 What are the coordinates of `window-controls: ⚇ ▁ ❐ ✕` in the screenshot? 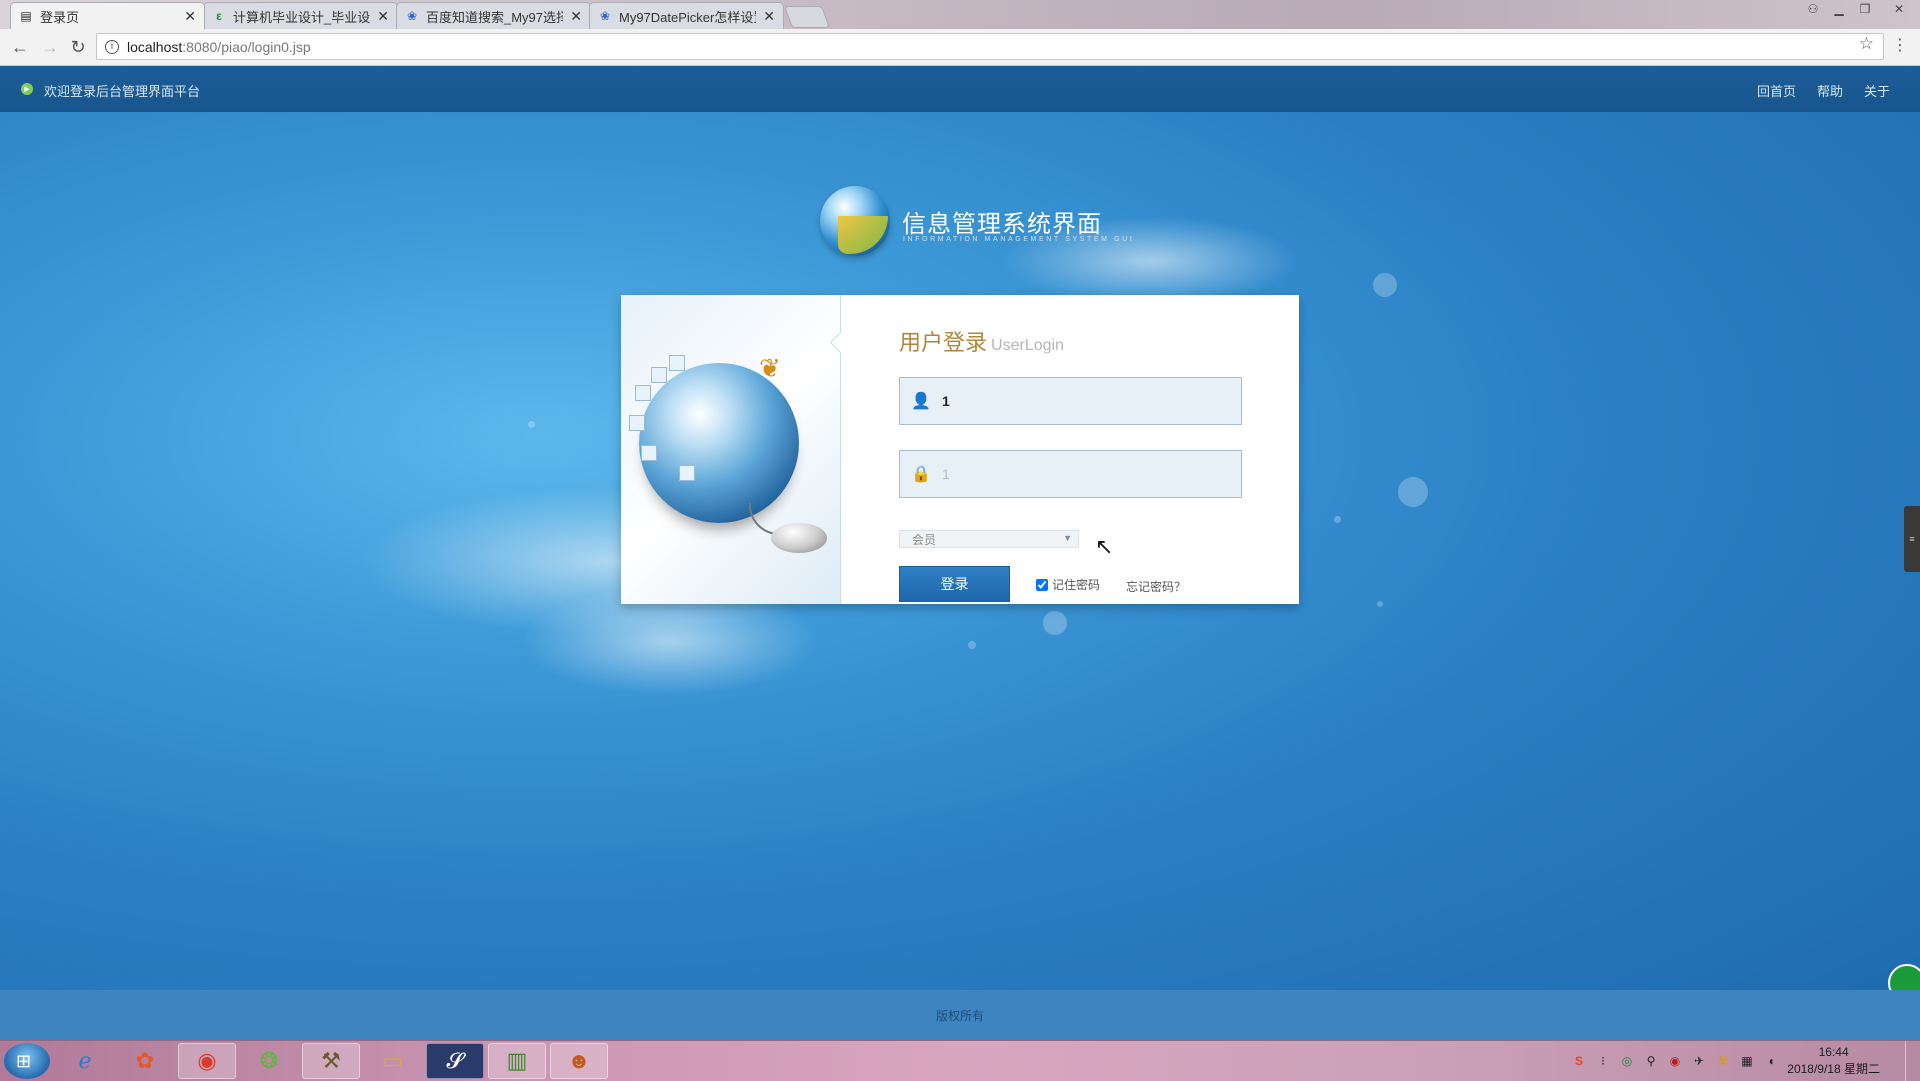 It's located at (1860, 9).